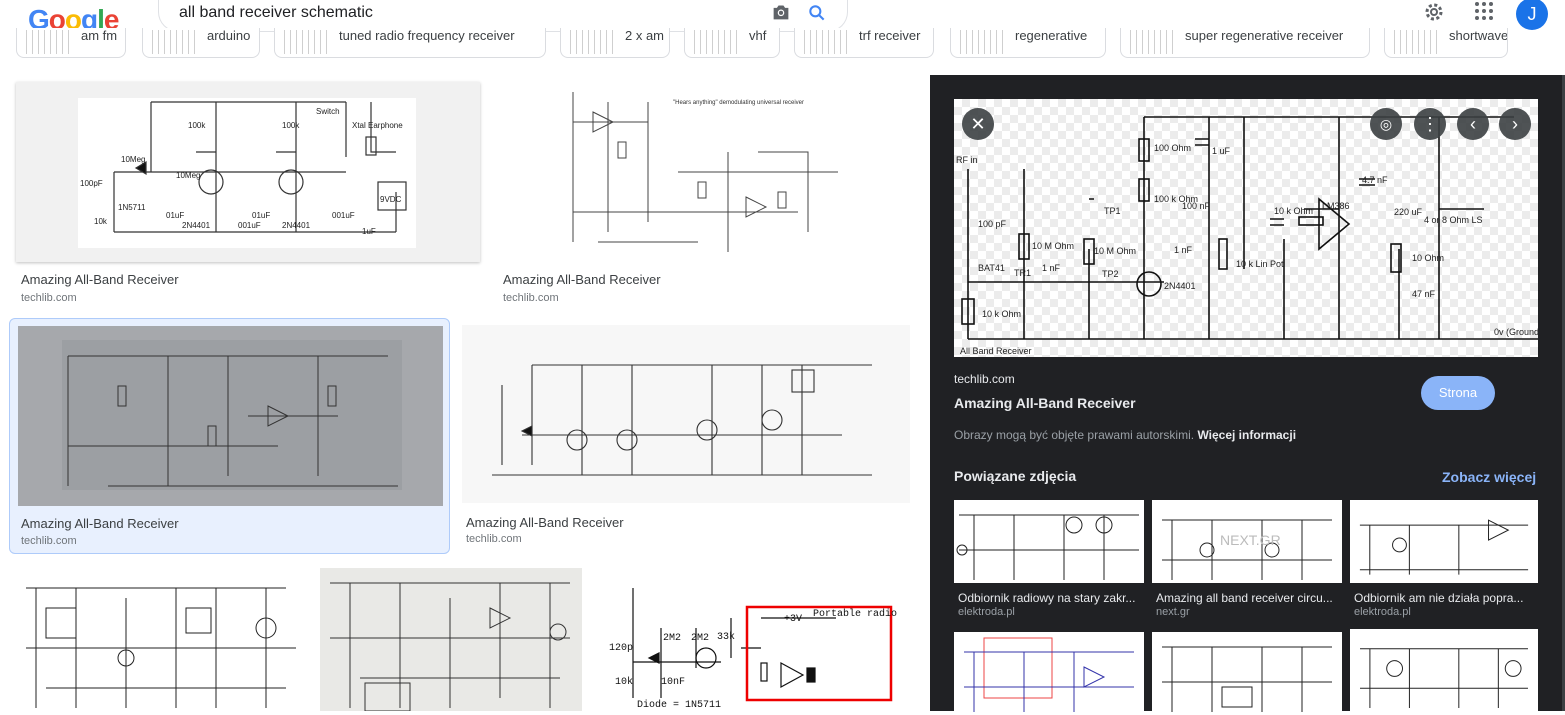 The height and width of the screenshot is (715, 1565). What do you see at coordinates (132, 207) in the screenshot?
I see `schematic-label: 1N5711` at bounding box center [132, 207].